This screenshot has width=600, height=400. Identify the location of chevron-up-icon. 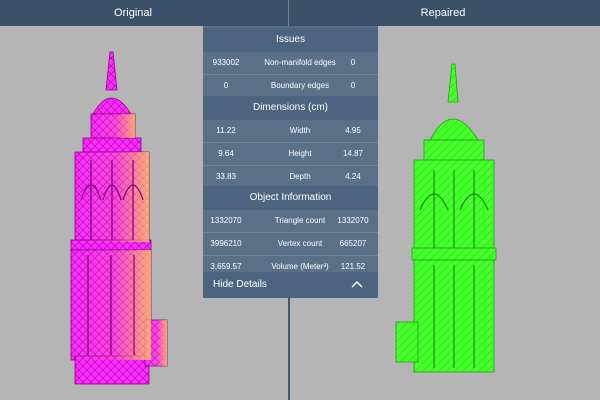
(357, 284).